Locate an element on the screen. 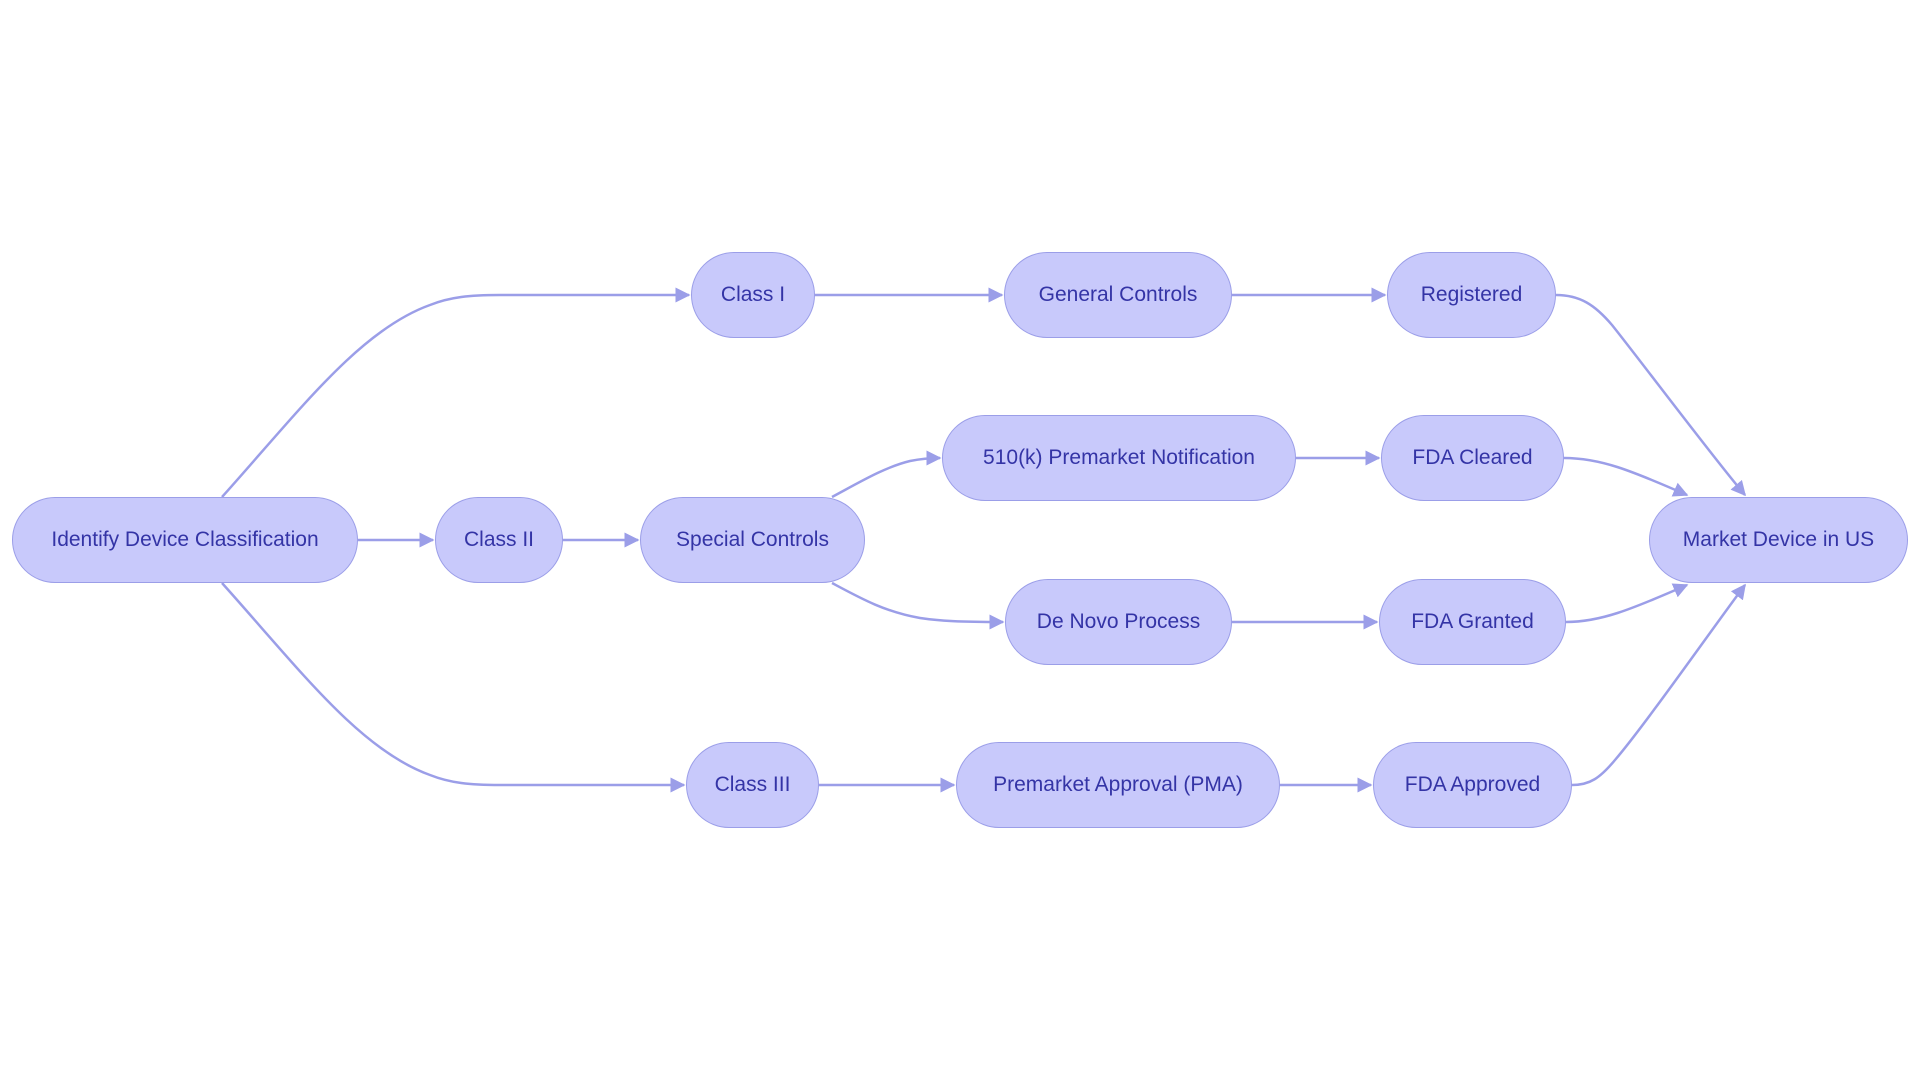 This screenshot has width=1920, height=1080. node-fda-cleared: FDA Cleared is located at coordinates (1472, 458).